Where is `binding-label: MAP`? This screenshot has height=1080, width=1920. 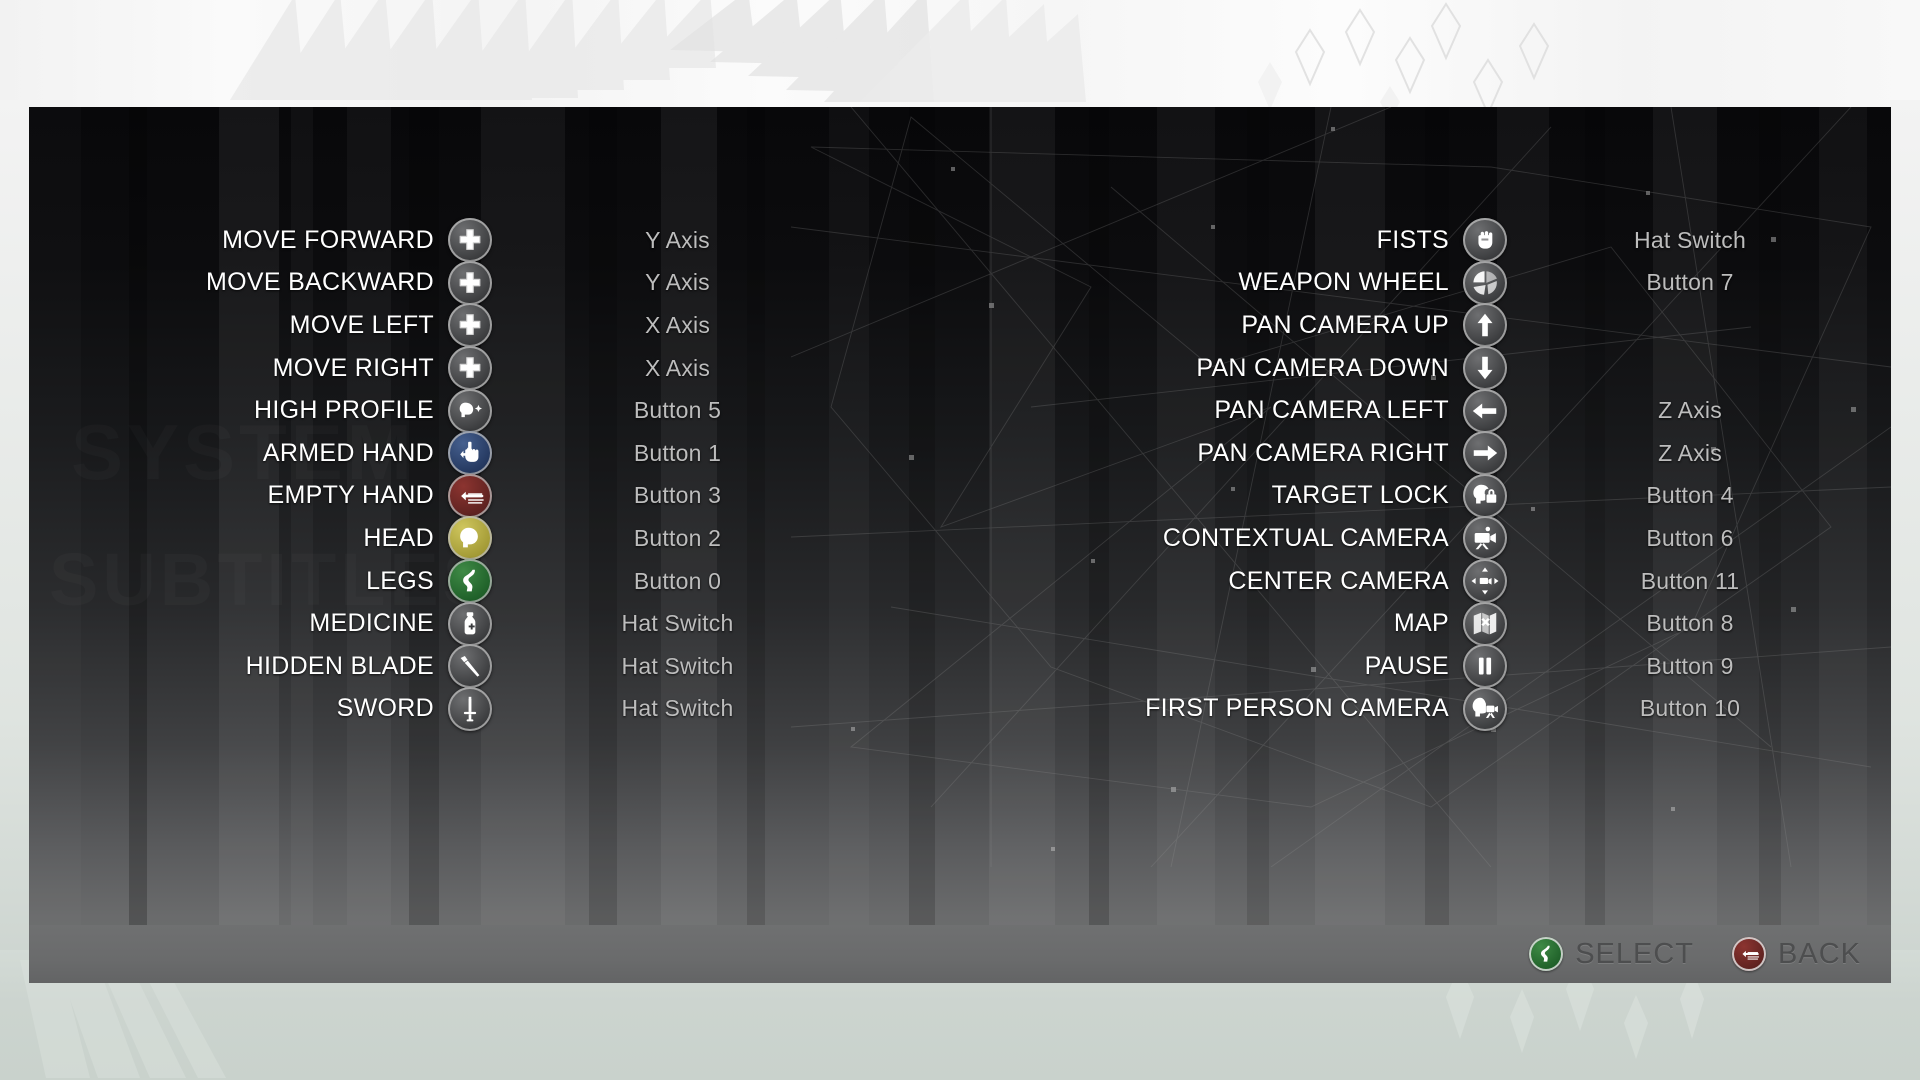
binding-label: MAP is located at coordinates (1421, 623).